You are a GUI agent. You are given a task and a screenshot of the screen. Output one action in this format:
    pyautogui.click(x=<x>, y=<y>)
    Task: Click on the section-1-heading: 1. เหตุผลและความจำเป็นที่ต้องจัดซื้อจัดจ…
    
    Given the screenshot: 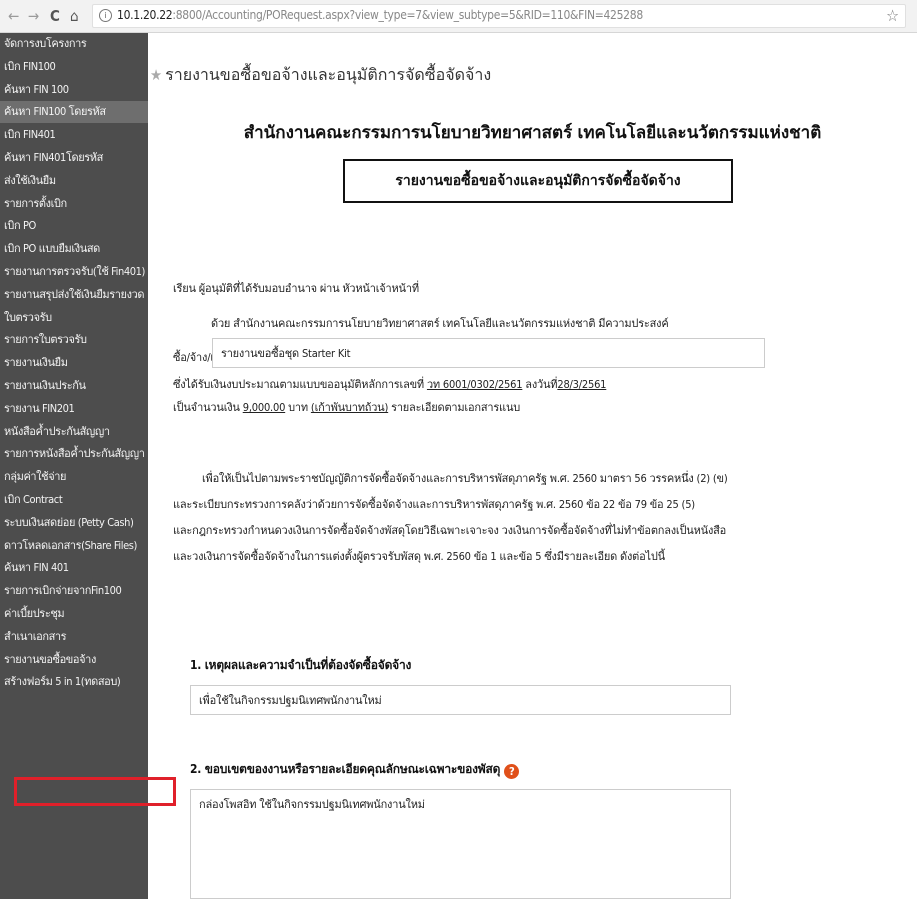 What is the action you would take?
    pyautogui.click(x=301, y=665)
    